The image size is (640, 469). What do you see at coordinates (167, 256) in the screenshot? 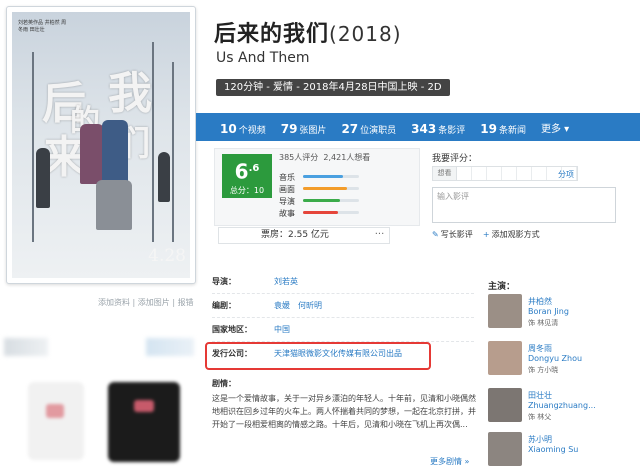
I see `poster-date: 4.28` at bounding box center [167, 256].